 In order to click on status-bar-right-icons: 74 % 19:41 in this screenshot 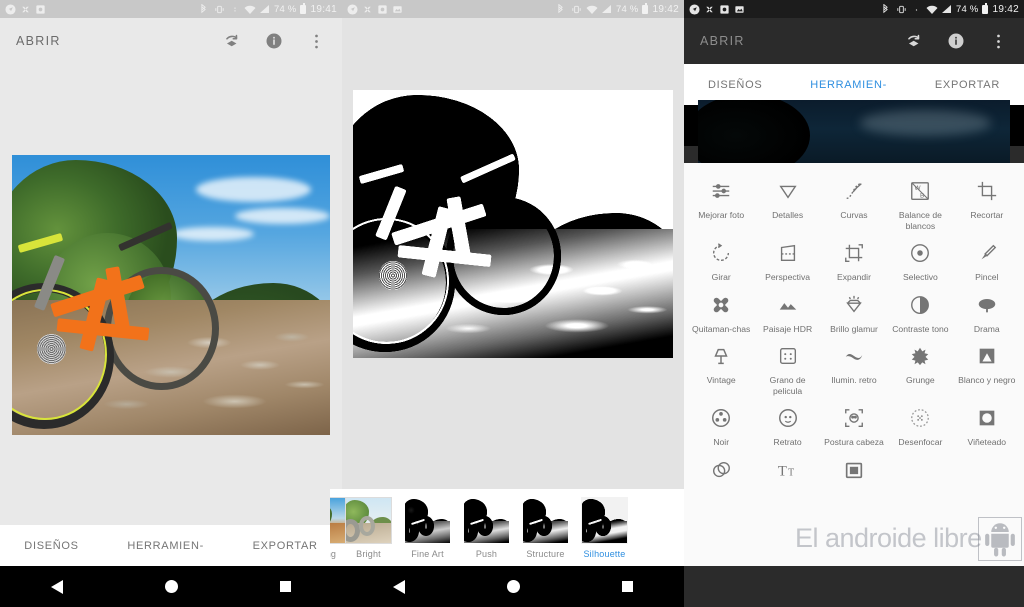, I will do `click(268, 9)`.